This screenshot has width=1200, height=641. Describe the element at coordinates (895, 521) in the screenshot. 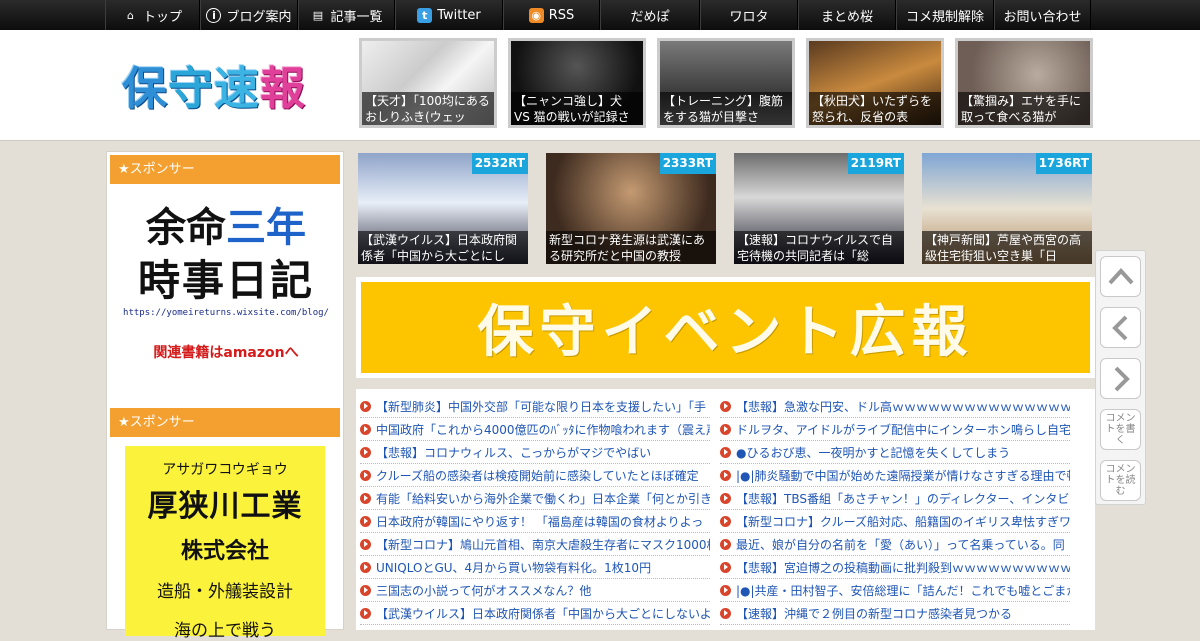

I see `article-link: 【新型コロナ】クルーズ船対応、船籍国のイギリス卑怯すぎワ` at that location.